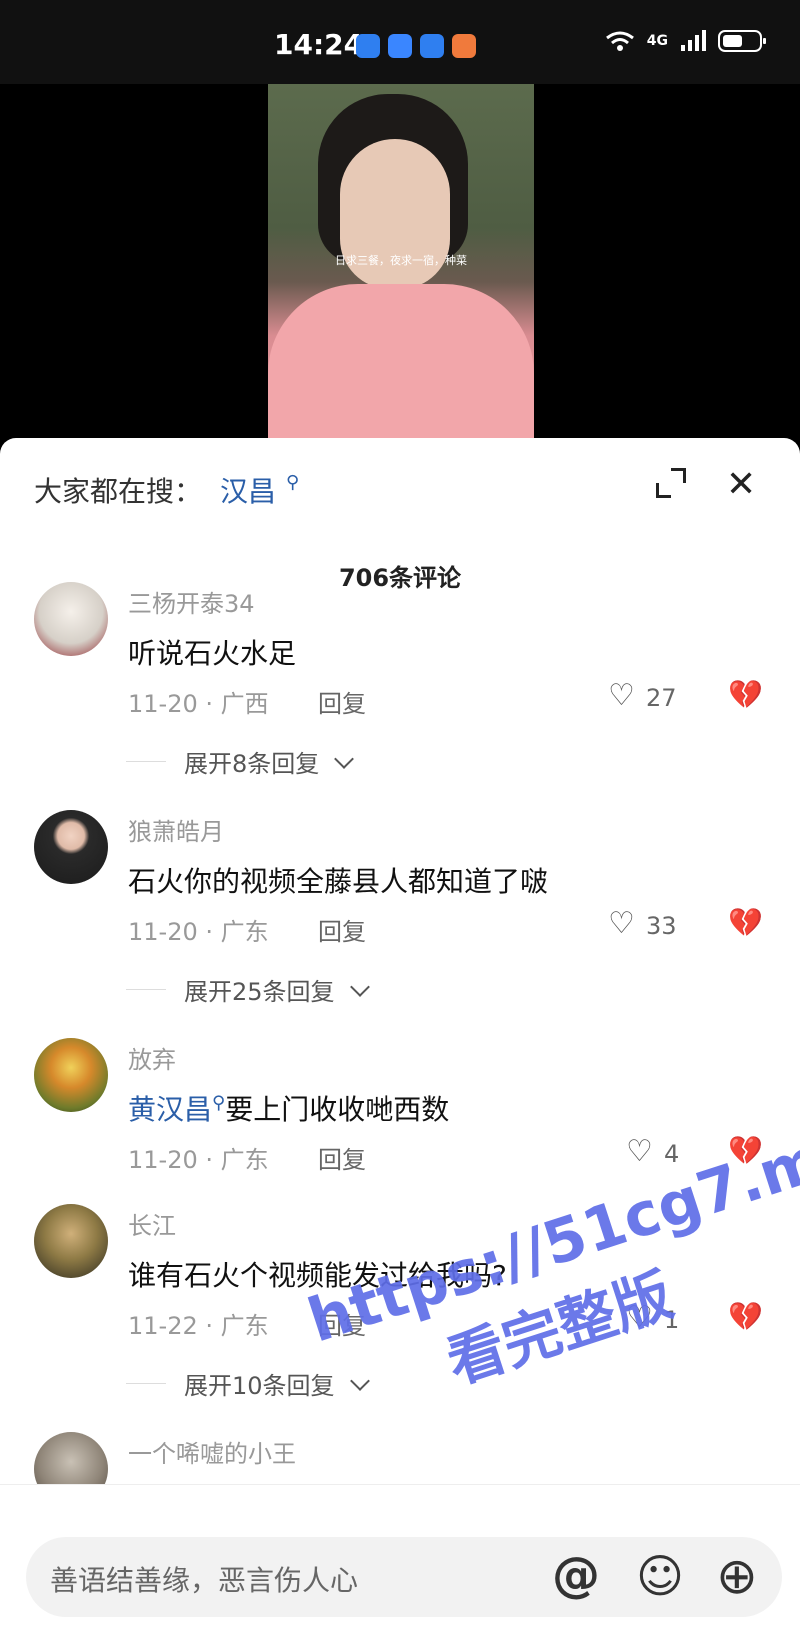 The height and width of the screenshot is (1650, 800). Describe the element at coordinates (401, 260) in the screenshot. I see `video-caption: 日求三餐，夜求一宿，种菜` at that location.